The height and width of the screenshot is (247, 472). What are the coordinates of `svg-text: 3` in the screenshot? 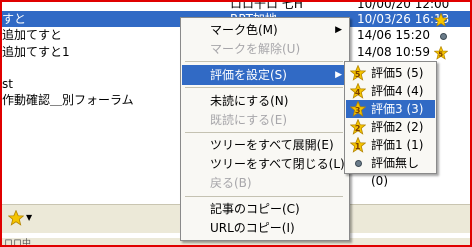 It's located at (358, 110).